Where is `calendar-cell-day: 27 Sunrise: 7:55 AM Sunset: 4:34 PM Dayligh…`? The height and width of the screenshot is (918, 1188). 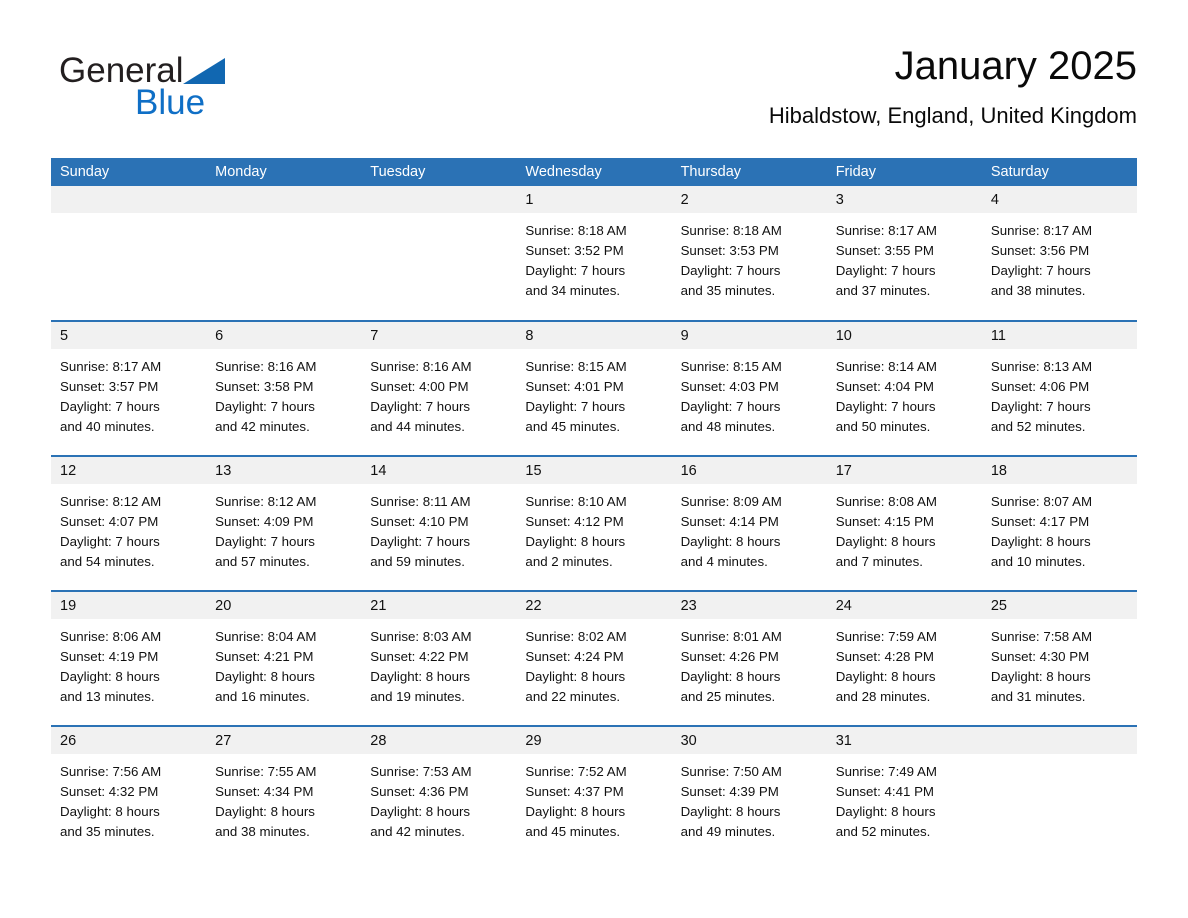 calendar-cell-day: 27 Sunrise: 7:55 AM Sunset: 4:34 PM Dayligh… is located at coordinates (284, 793).